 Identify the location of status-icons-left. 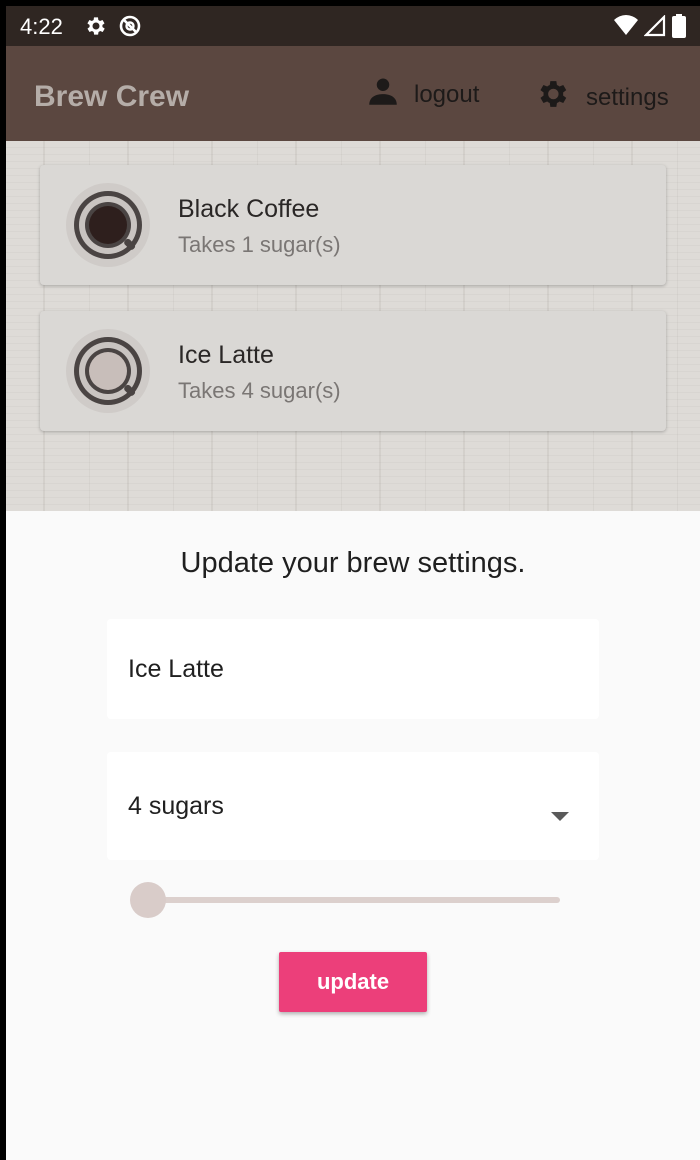
(113, 28).